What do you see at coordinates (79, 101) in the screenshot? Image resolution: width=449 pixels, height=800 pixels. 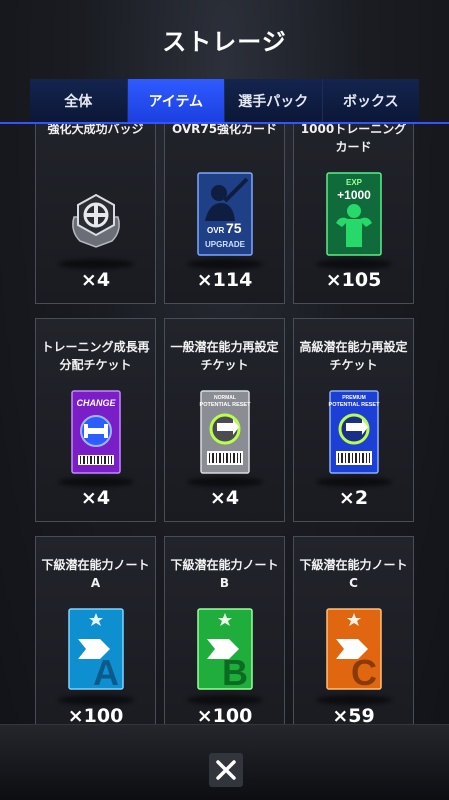 I see `tab-all: 全体` at bounding box center [79, 101].